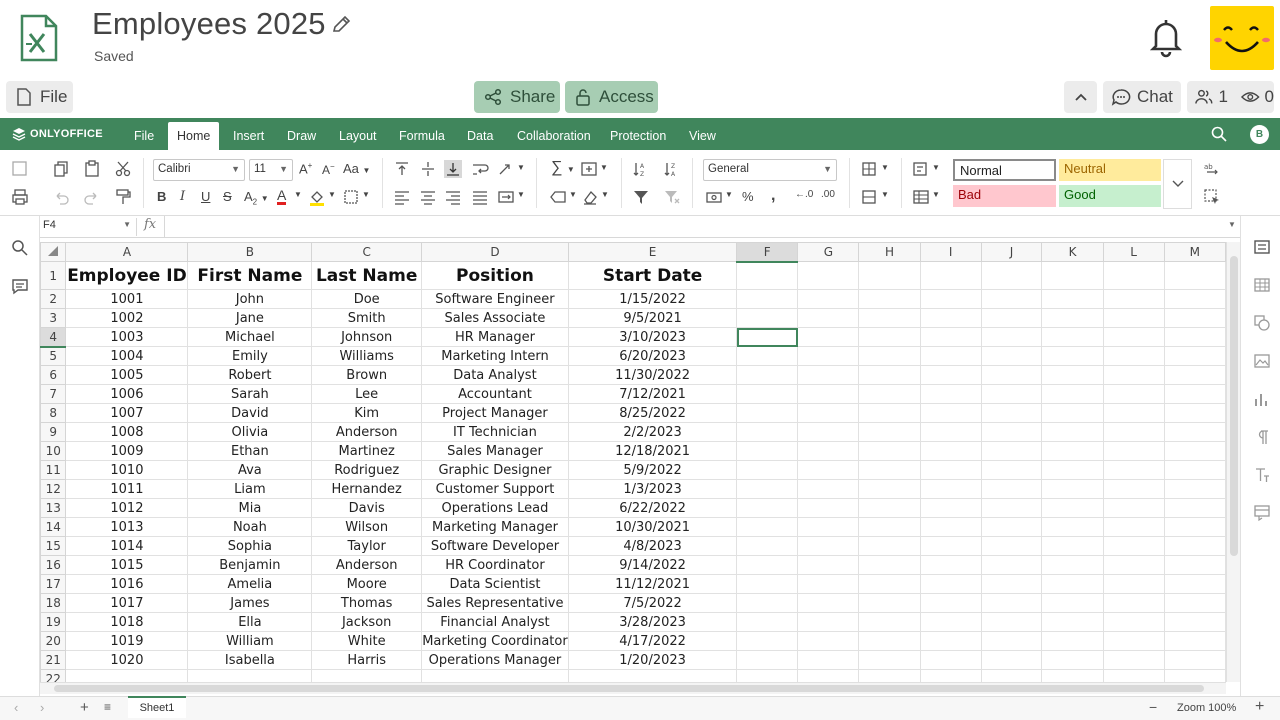  I want to click on cell-i21, so click(950, 660).